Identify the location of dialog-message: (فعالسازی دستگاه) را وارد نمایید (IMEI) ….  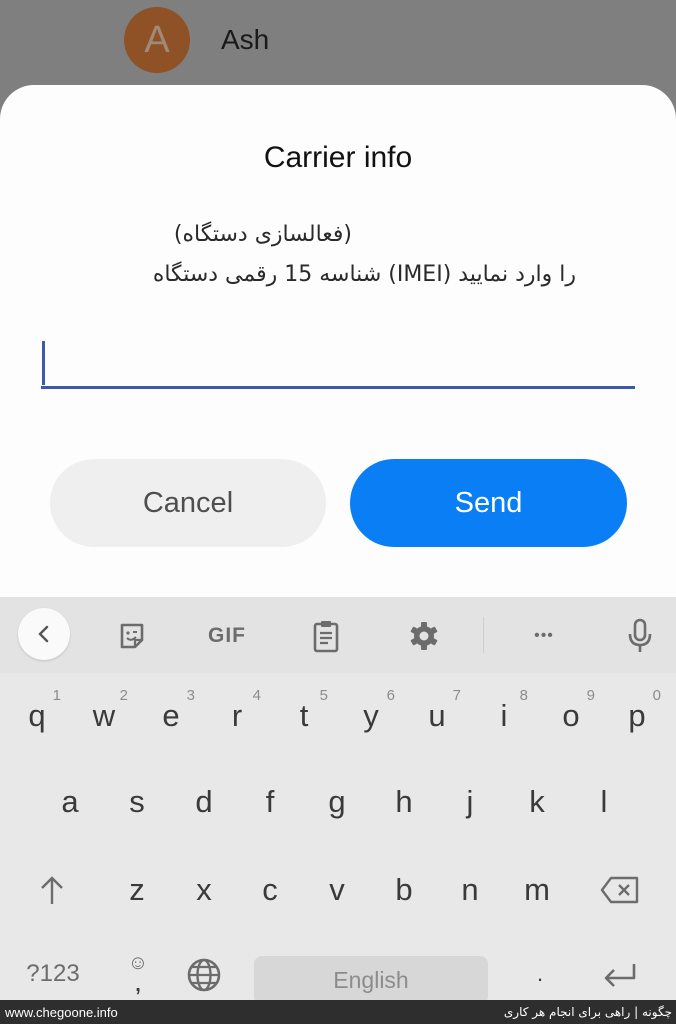
(326, 255).